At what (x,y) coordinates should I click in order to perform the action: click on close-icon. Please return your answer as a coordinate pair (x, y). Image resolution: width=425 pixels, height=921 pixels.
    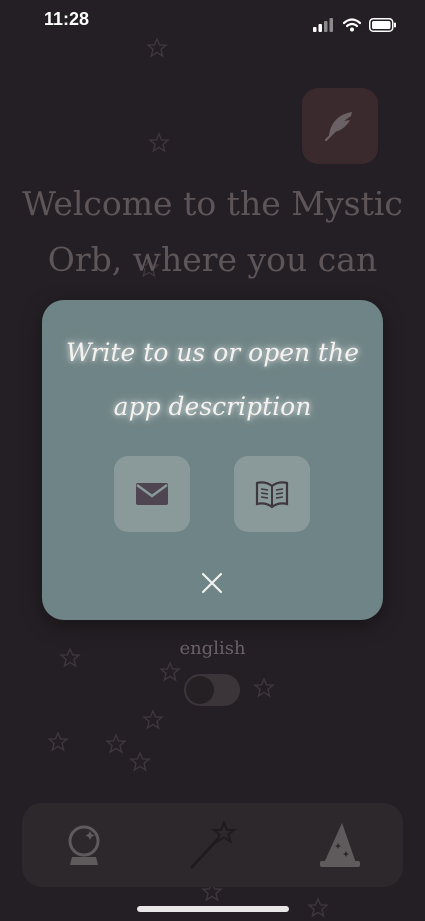
    Looking at the image, I should click on (212, 583).